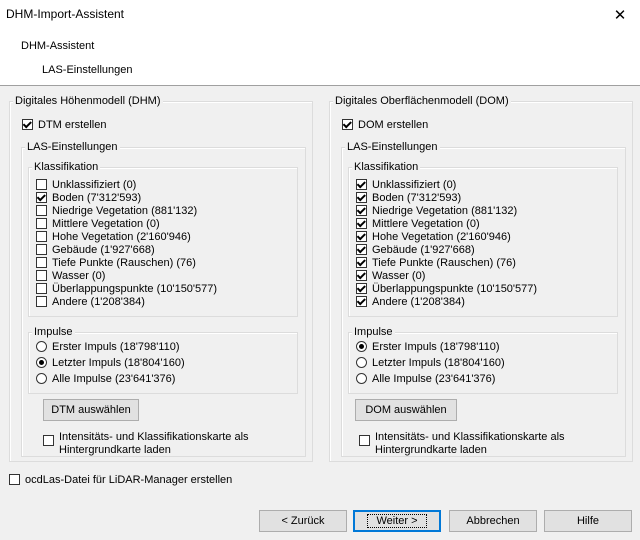 Image resolution: width=640 pixels, height=540 pixels. I want to click on cancel-label: Abbrechen, so click(493, 521).